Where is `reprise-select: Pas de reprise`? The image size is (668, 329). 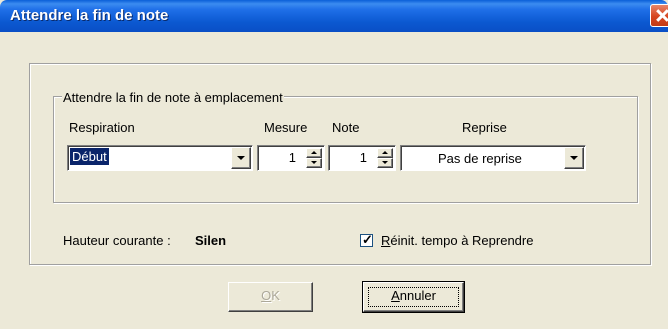
reprise-select: Pas de reprise is located at coordinates (493, 158).